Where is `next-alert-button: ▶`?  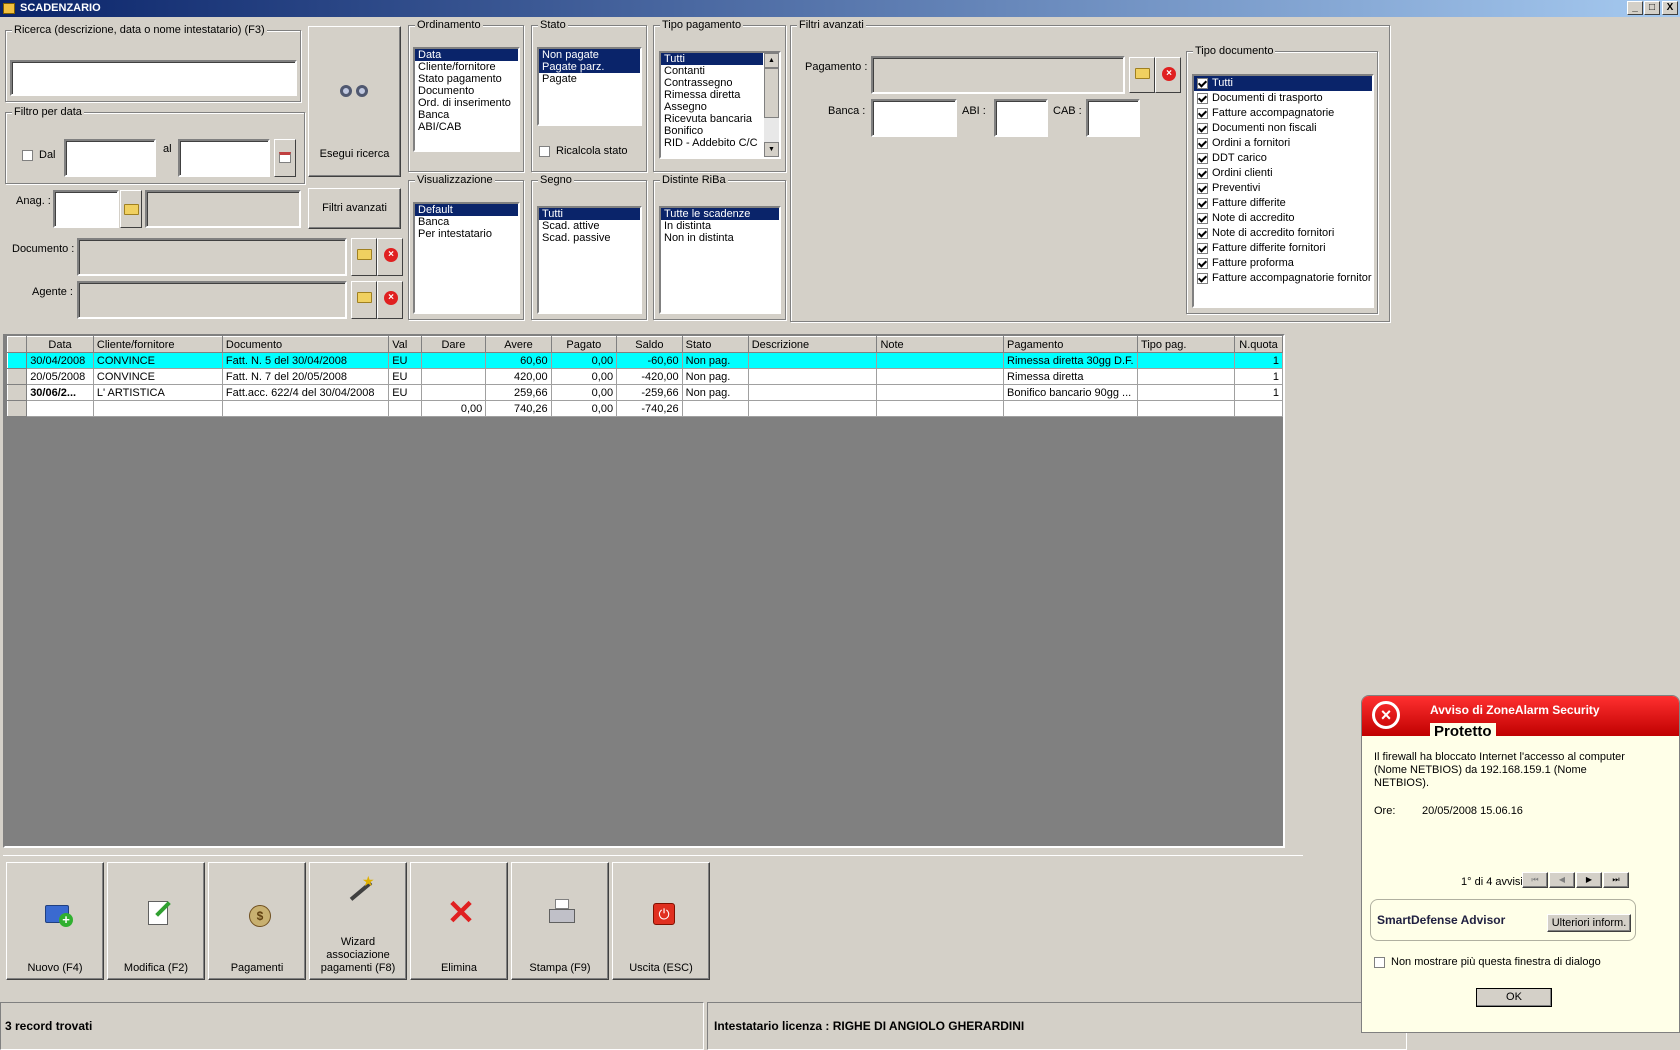 next-alert-button: ▶ is located at coordinates (1589, 880).